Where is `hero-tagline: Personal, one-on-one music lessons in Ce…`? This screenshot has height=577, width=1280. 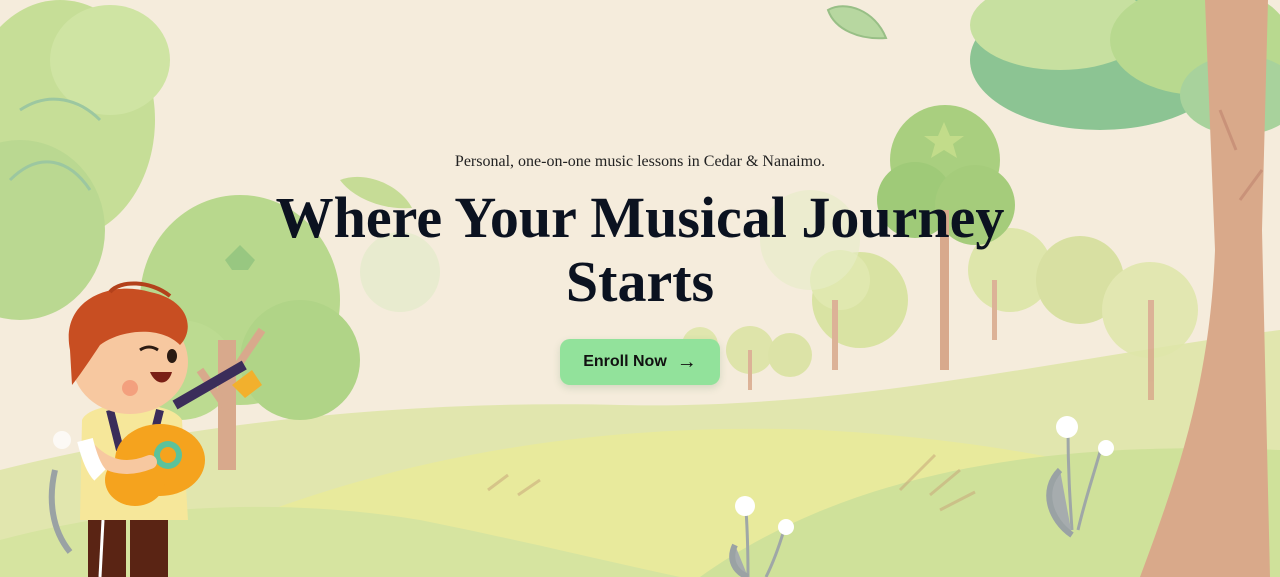 hero-tagline: Personal, one-on-one music lessons in Ce… is located at coordinates (640, 161).